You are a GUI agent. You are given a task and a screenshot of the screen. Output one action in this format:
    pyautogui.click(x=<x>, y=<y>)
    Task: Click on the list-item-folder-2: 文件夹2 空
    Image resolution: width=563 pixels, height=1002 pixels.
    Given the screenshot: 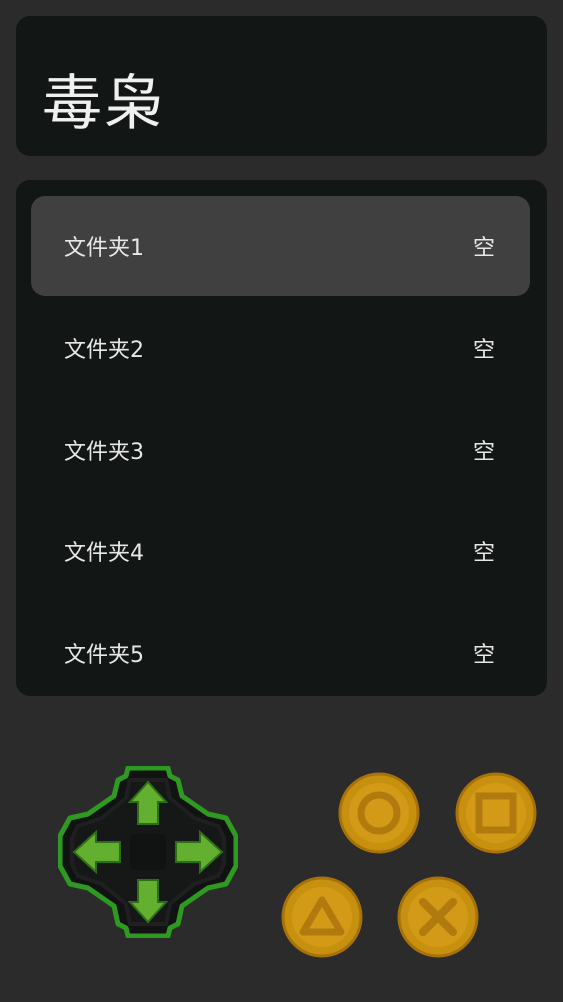 What is the action you would take?
    pyautogui.click(x=280, y=348)
    